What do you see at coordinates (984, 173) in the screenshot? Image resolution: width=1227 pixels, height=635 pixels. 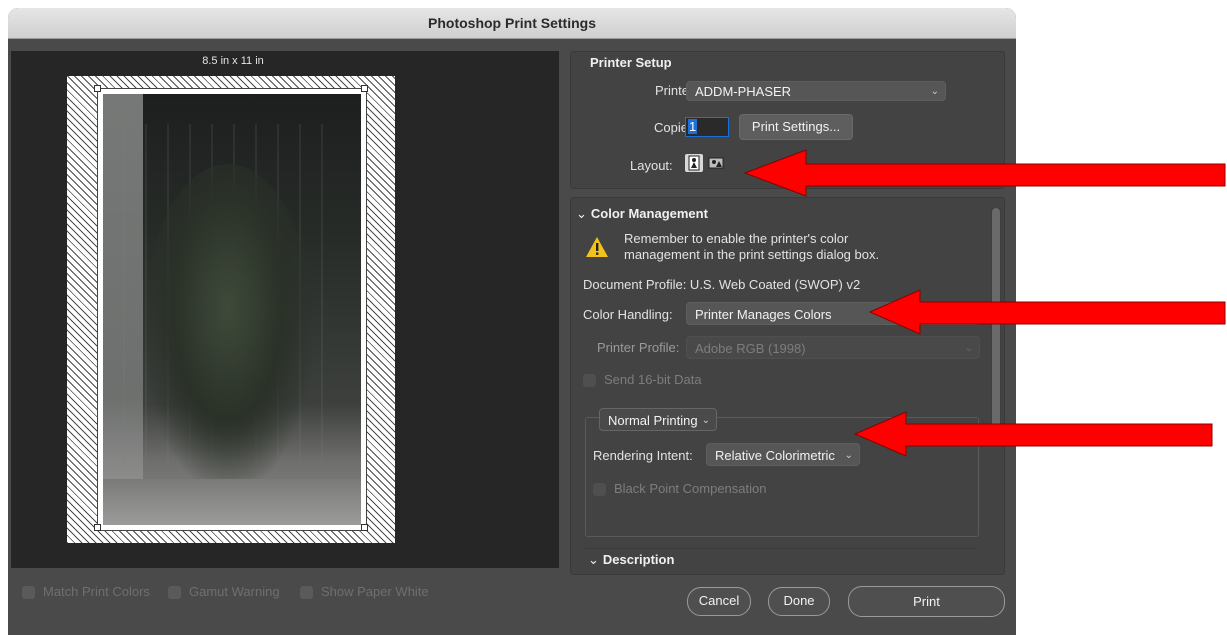 I see `arrow-layout` at bounding box center [984, 173].